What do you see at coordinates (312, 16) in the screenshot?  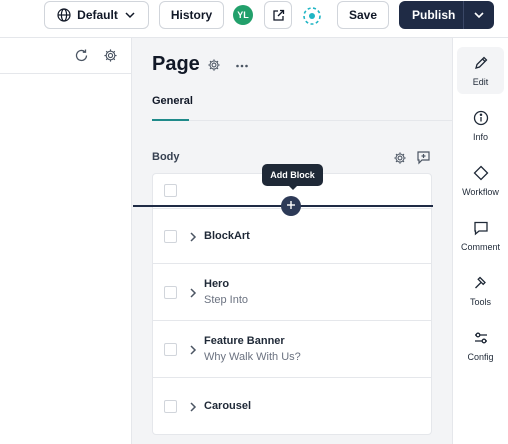 I see `sync-status-icon` at bounding box center [312, 16].